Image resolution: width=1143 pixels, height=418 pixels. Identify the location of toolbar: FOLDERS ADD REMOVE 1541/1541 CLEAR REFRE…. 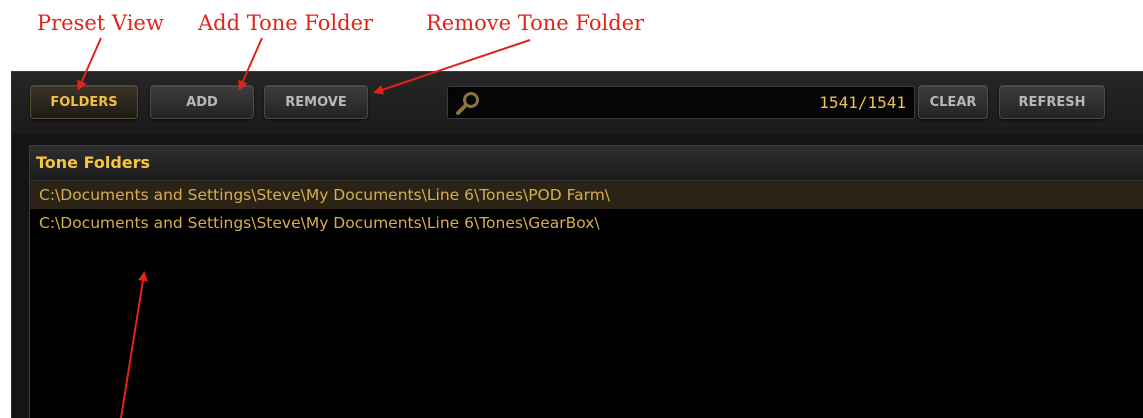
(577, 103).